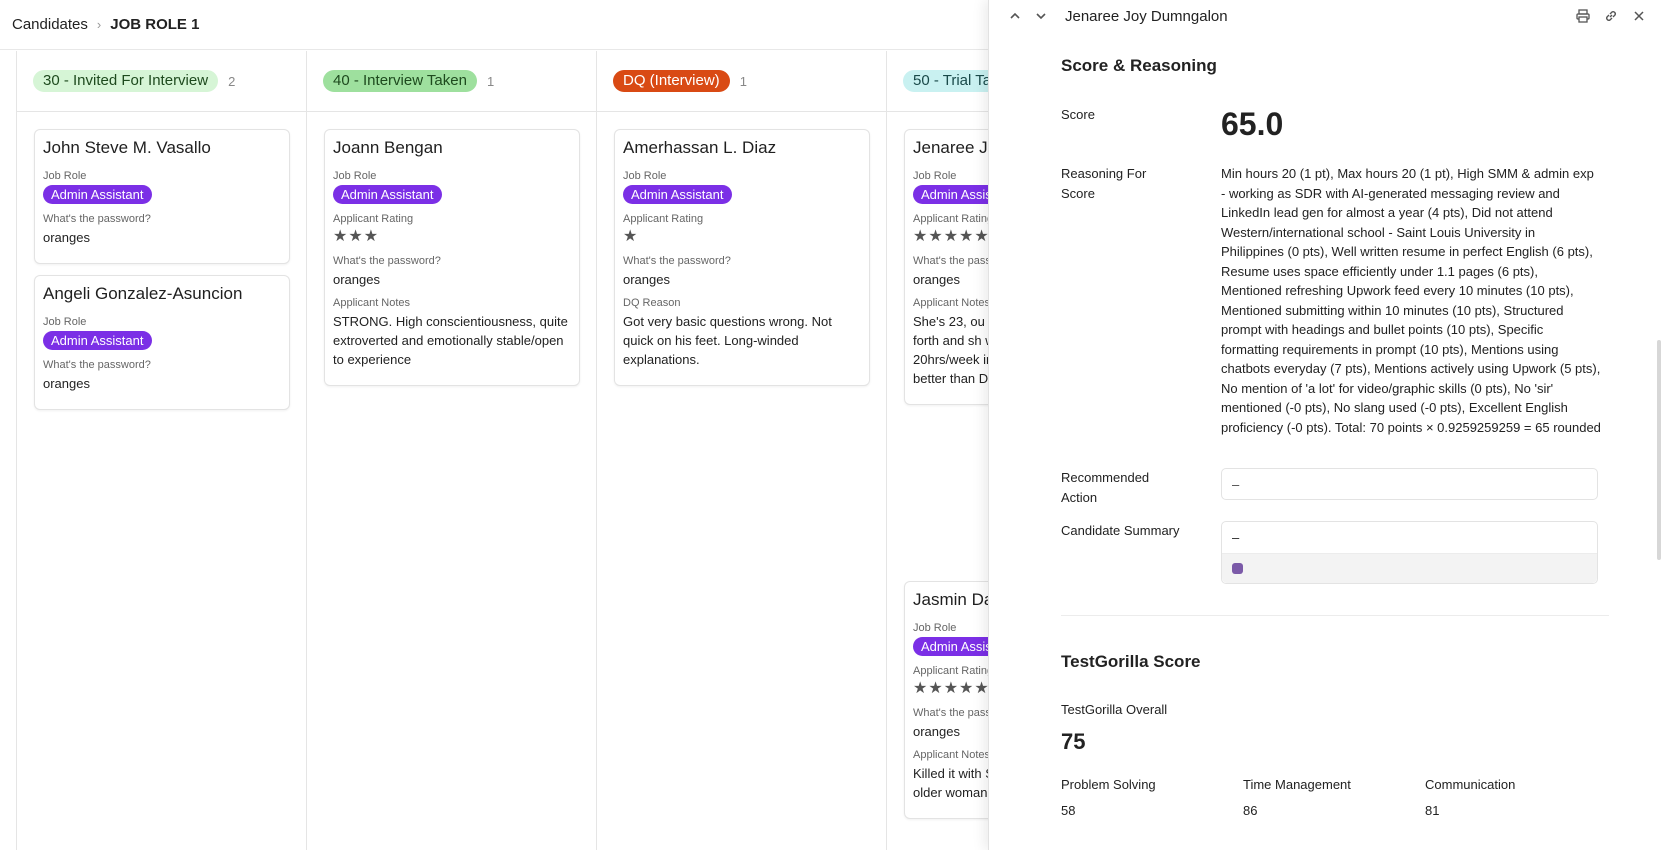 This screenshot has width=1663, height=850. What do you see at coordinates (1409, 538) in the screenshot?
I see `candidate-summary-value: –` at bounding box center [1409, 538].